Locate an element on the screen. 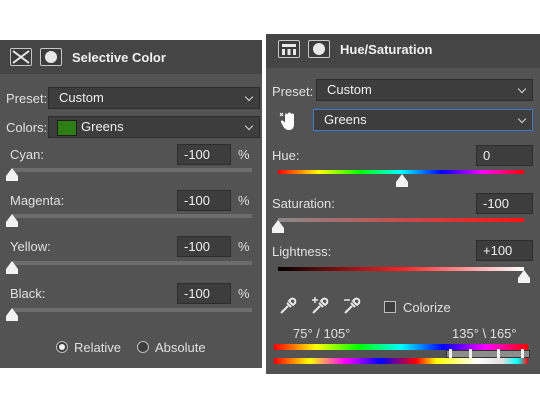 The image size is (540, 400). black-value-field: -100 is located at coordinates (204, 293).